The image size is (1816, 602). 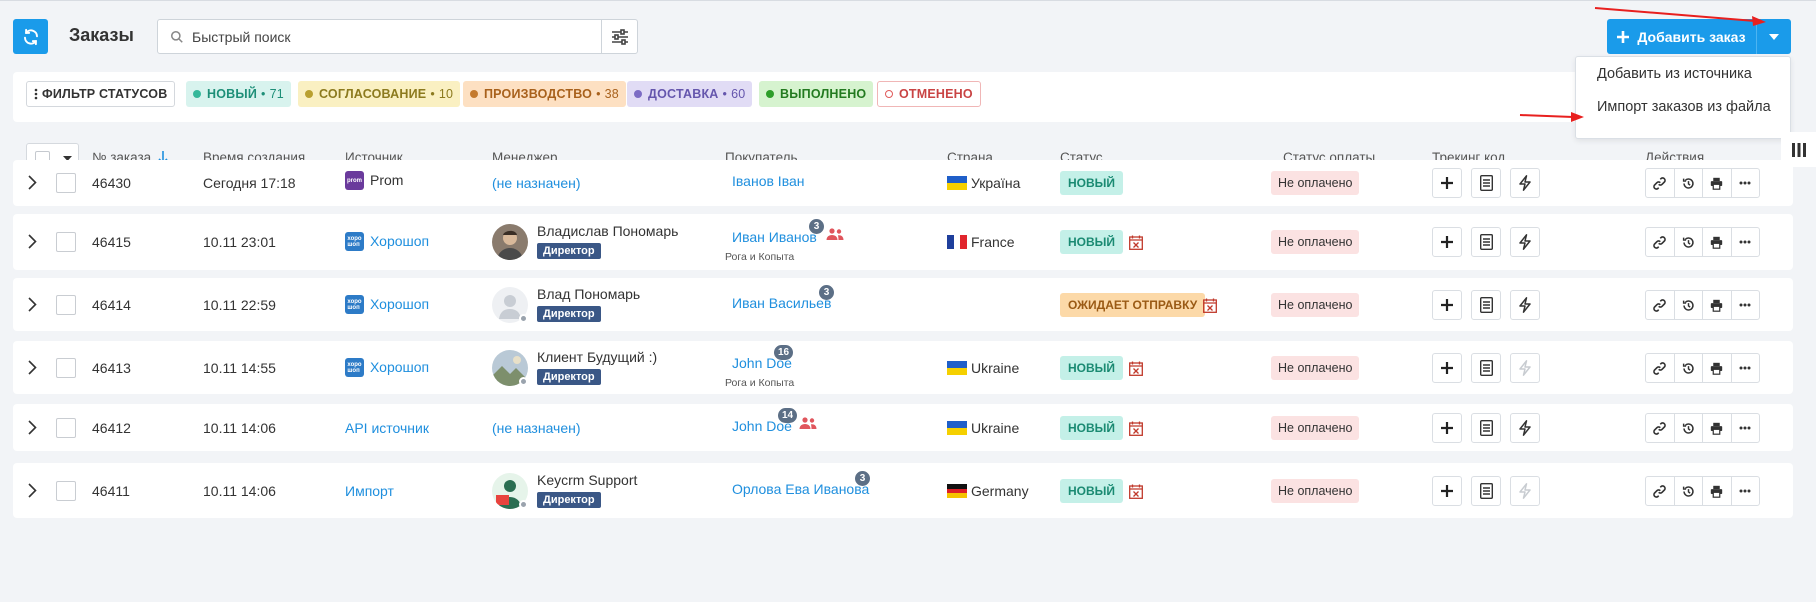 What do you see at coordinates (1684, 107) in the screenshot?
I see `menu-import-orders-from-file: Импорт заказов из файла` at bounding box center [1684, 107].